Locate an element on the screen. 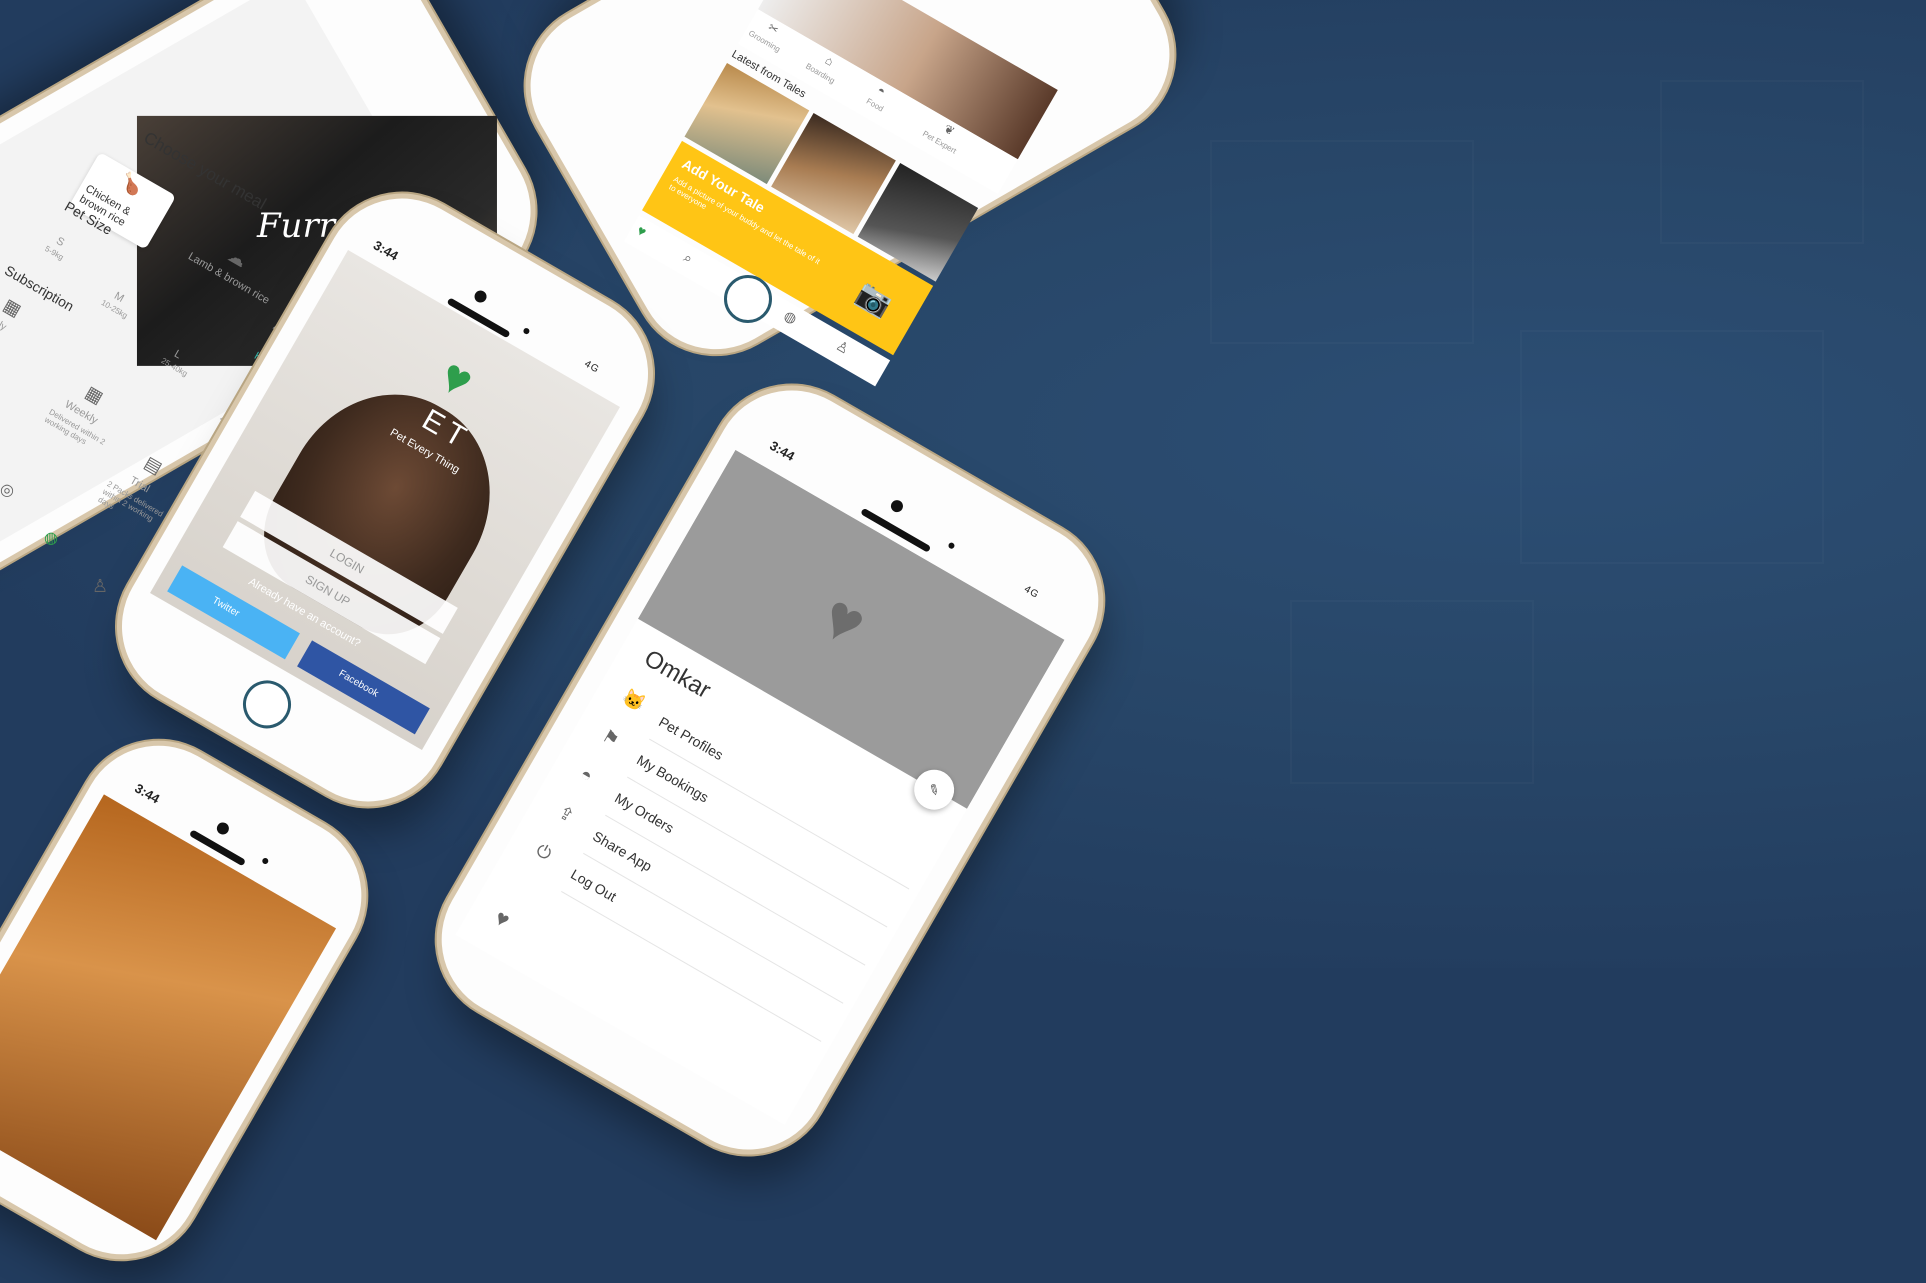 The height and width of the screenshot is (1283, 1926). meal-option-lamb: ☁ Lamb & brown rice is located at coordinates (225, 272).